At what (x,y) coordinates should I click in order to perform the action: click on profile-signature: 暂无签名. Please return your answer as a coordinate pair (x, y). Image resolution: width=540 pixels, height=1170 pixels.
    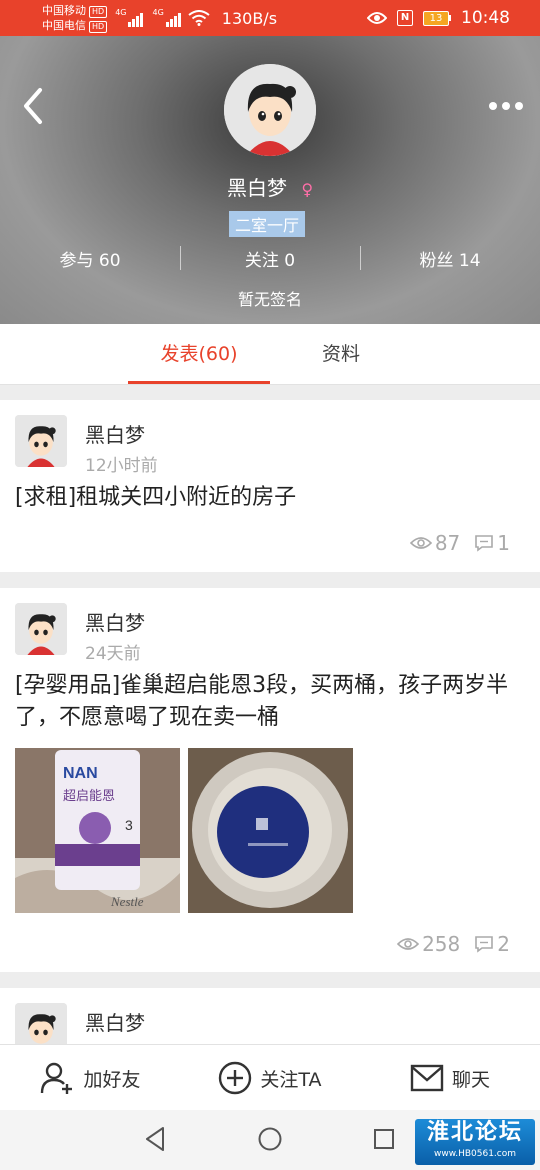
    Looking at the image, I should click on (269, 299).